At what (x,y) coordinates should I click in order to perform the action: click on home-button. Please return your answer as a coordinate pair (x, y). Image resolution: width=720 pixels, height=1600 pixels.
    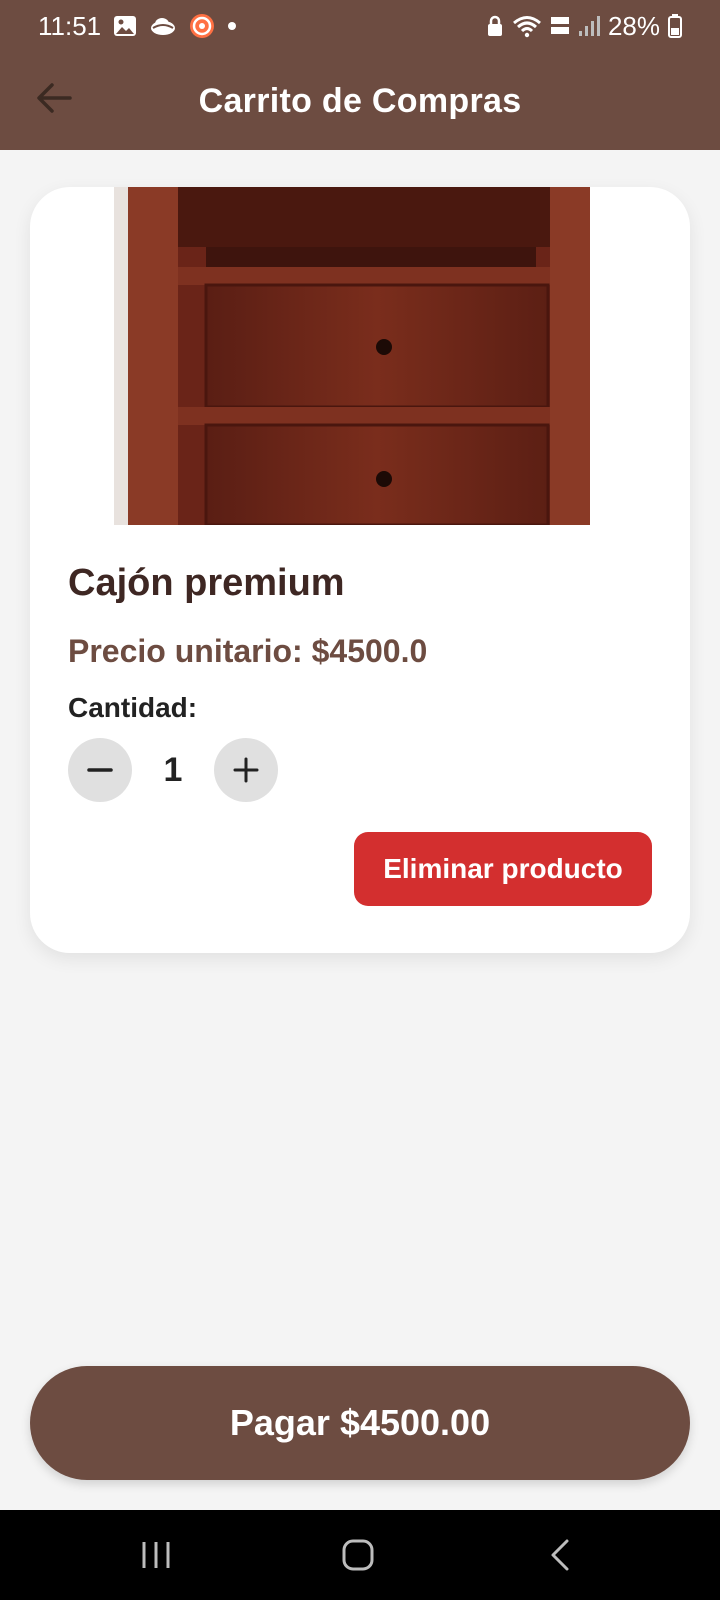
    Looking at the image, I should click on (358, 1555).